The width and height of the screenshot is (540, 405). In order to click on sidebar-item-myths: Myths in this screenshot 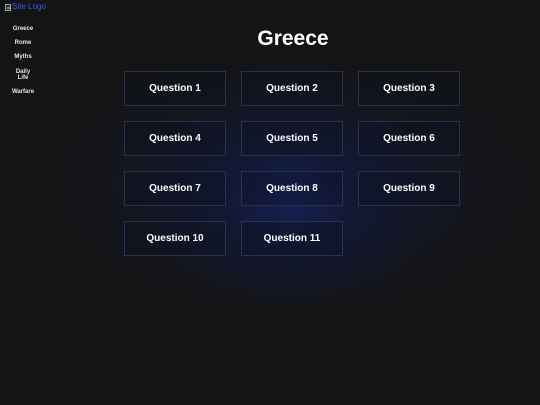, I will do `click(23, 57)`.